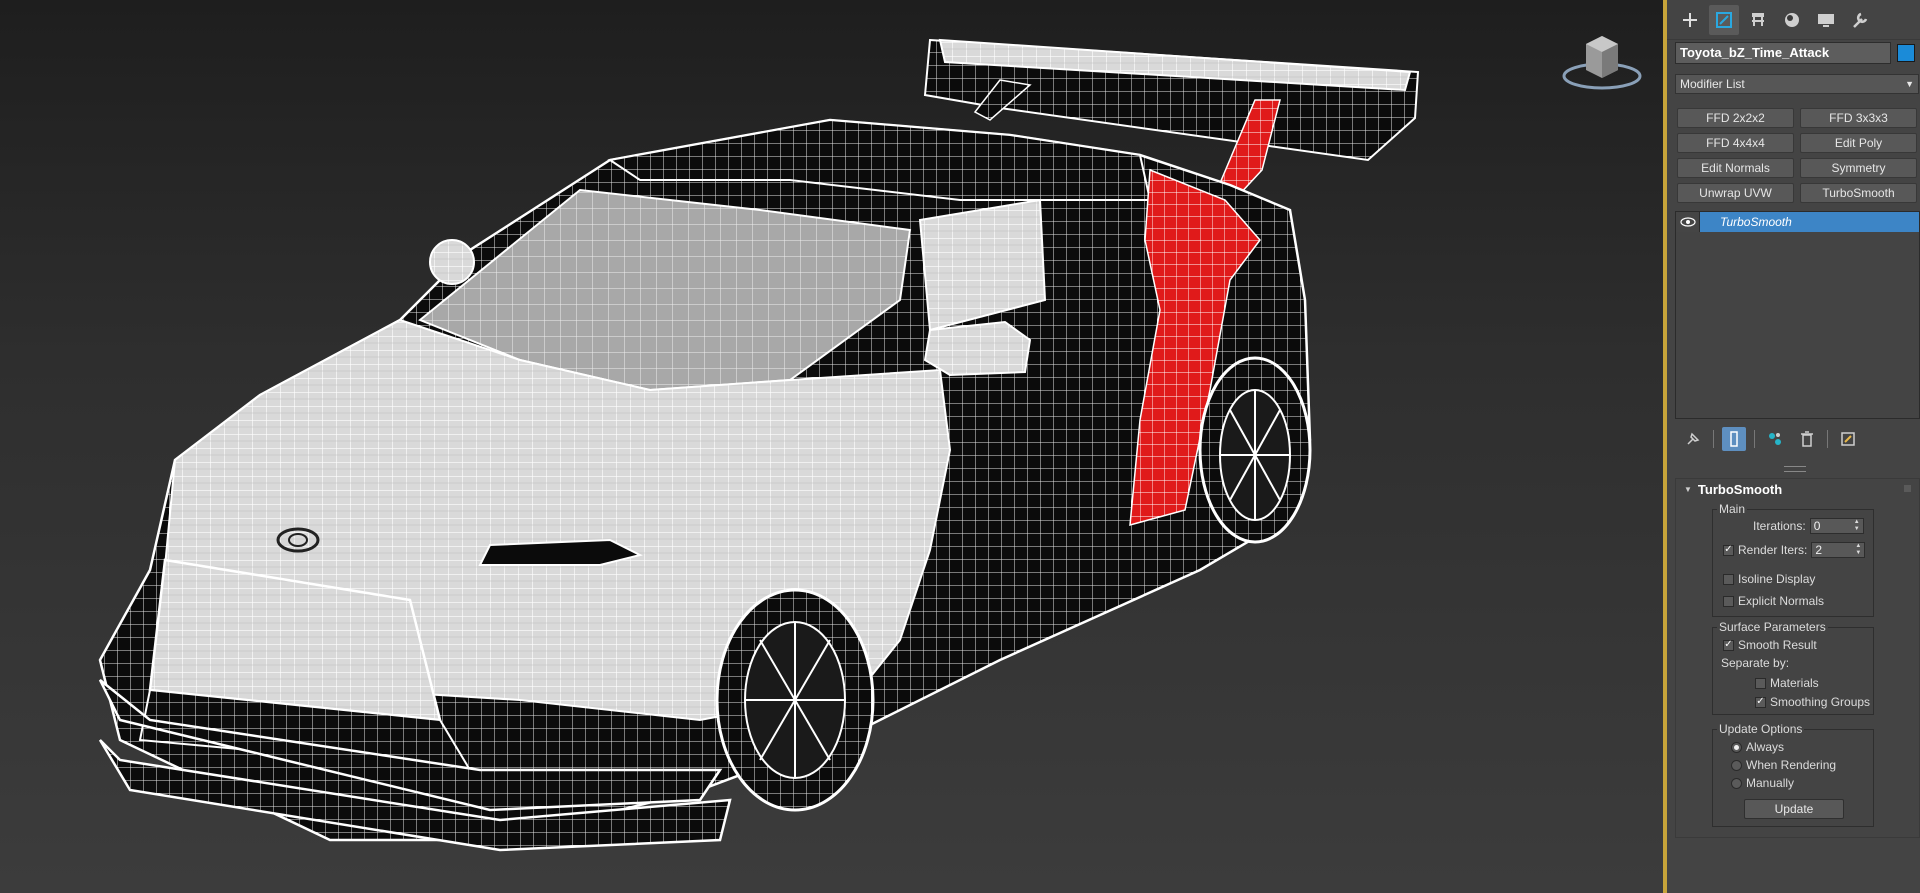 The height and width of the screenshot is (893, 1920). Describe the element at coordinates (1735, 118) in the screenshot. I see `ffd-2x2x2-button: FFD 2x2x2` at that location.